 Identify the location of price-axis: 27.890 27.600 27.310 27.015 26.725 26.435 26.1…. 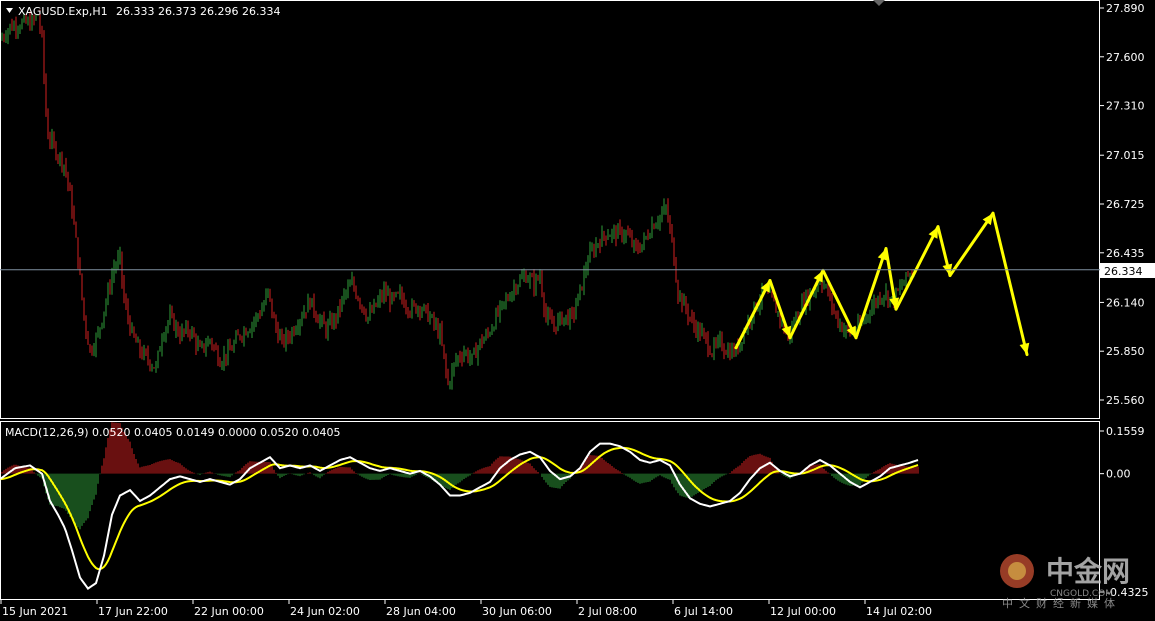
(1122, 204).